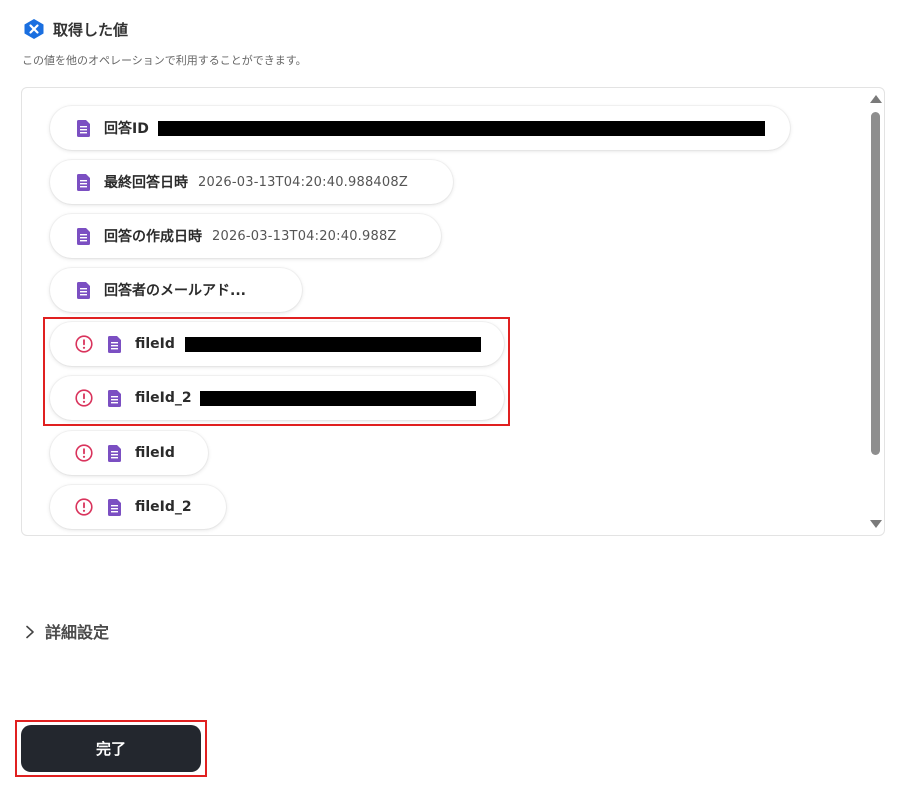  I want to click on output-item-created-time: 回答の作成日時 2026-03-13T04:20:40.988Z, so click(245, 236).